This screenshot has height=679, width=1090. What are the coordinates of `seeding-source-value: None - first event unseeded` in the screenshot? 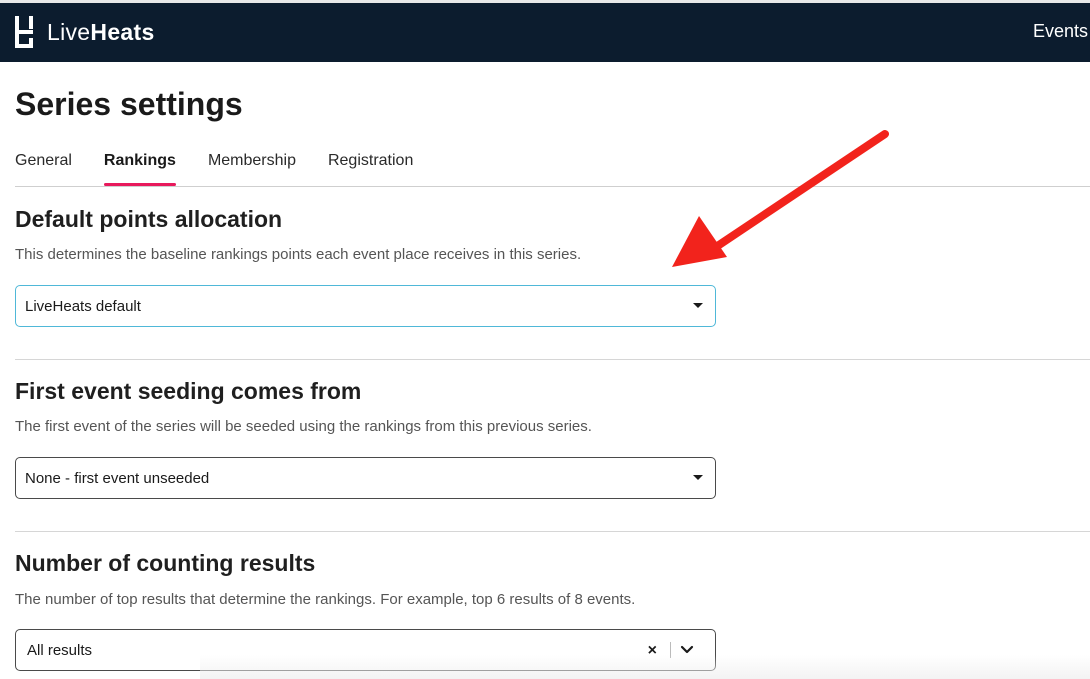 It's located at (117, 478).